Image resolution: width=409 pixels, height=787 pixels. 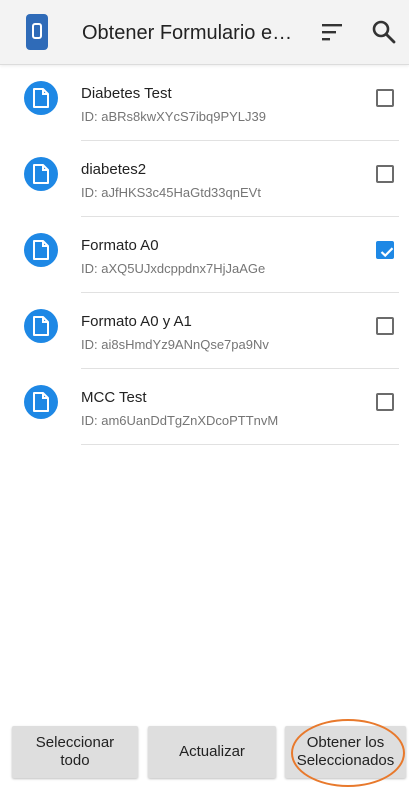 What do you see at coordinates (120, 245) in the screenshot?
I see `form-name: Formato A0` at bounding box center [120, 245].